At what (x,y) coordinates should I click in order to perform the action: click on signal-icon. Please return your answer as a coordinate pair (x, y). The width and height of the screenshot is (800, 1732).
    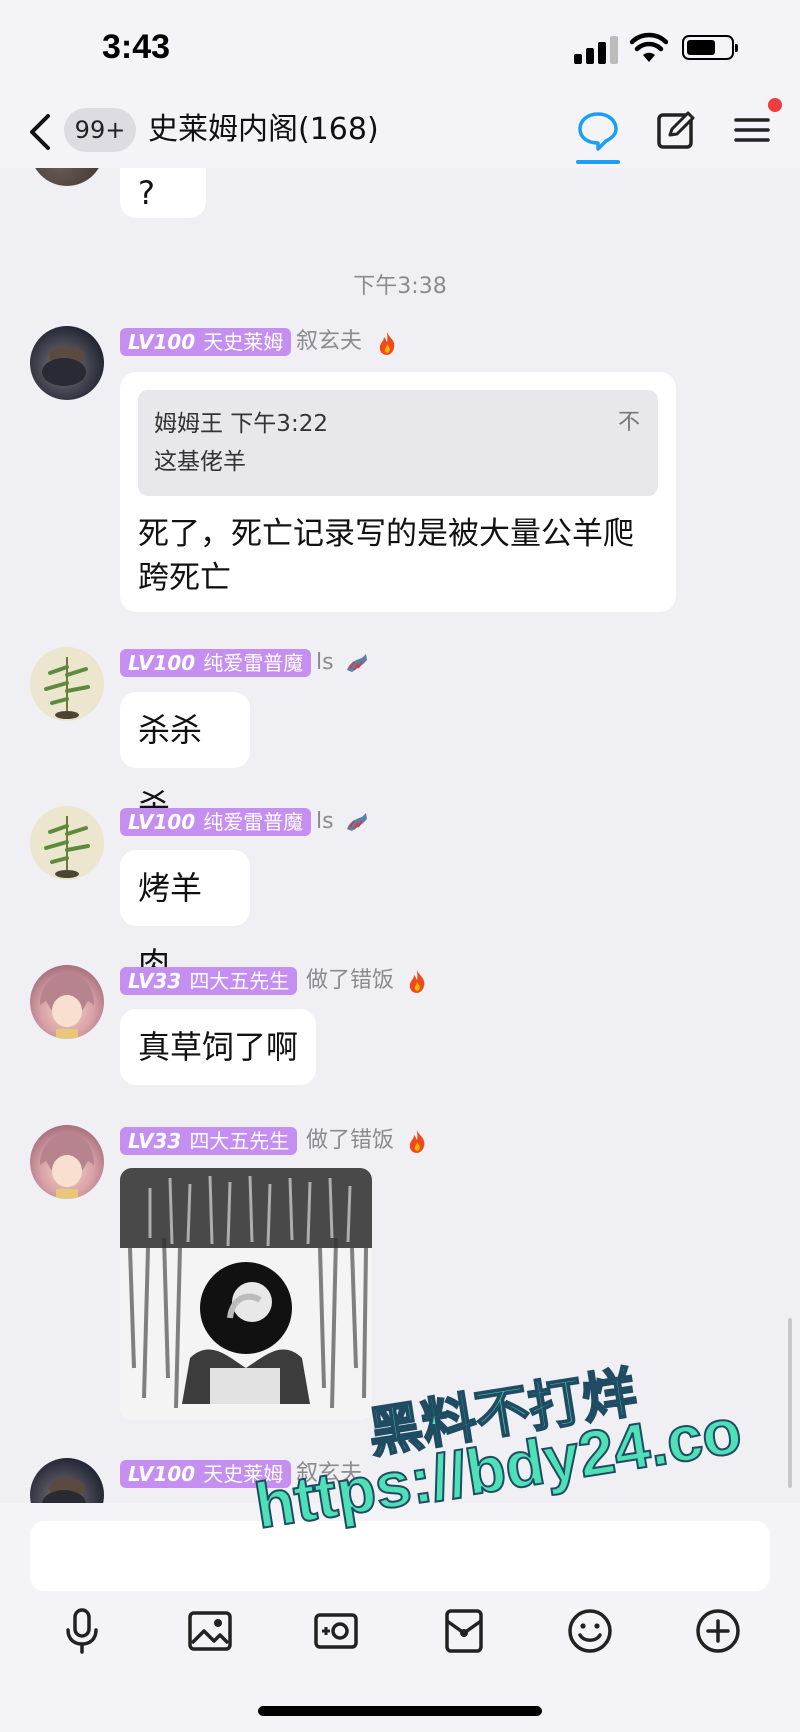
    Looking at the image, I should click on (596, 49).